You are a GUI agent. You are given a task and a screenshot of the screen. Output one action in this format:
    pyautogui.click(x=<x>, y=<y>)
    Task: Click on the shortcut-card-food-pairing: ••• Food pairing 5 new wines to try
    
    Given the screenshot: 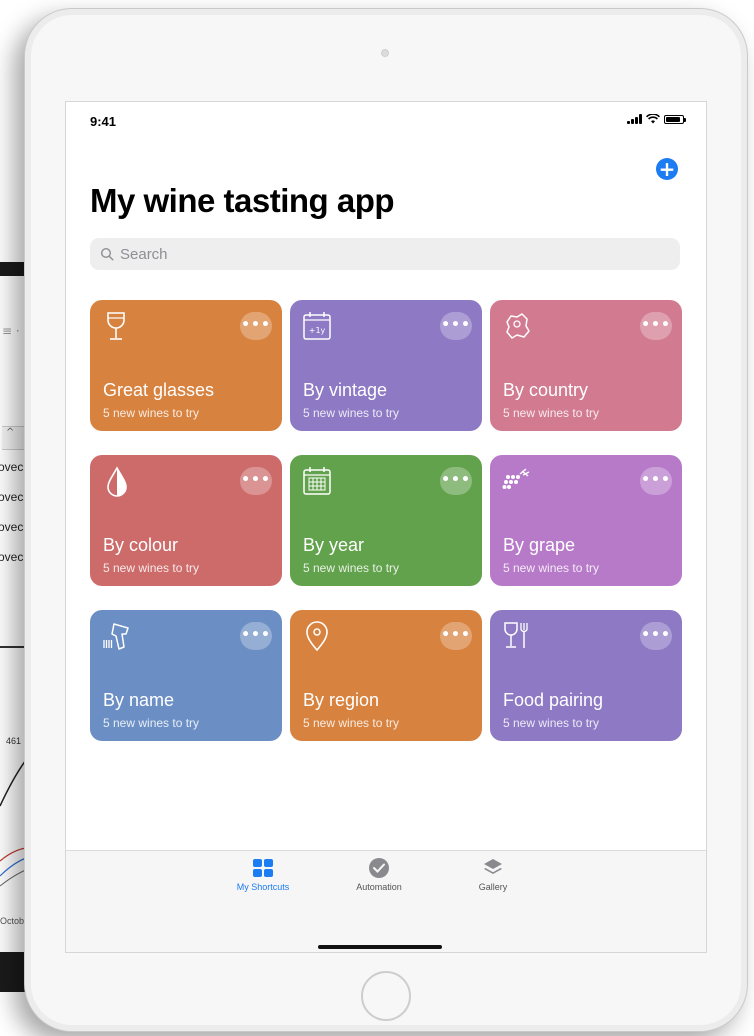 What is the action you would take?
    pyautogui.click(x=586, y=675)
    